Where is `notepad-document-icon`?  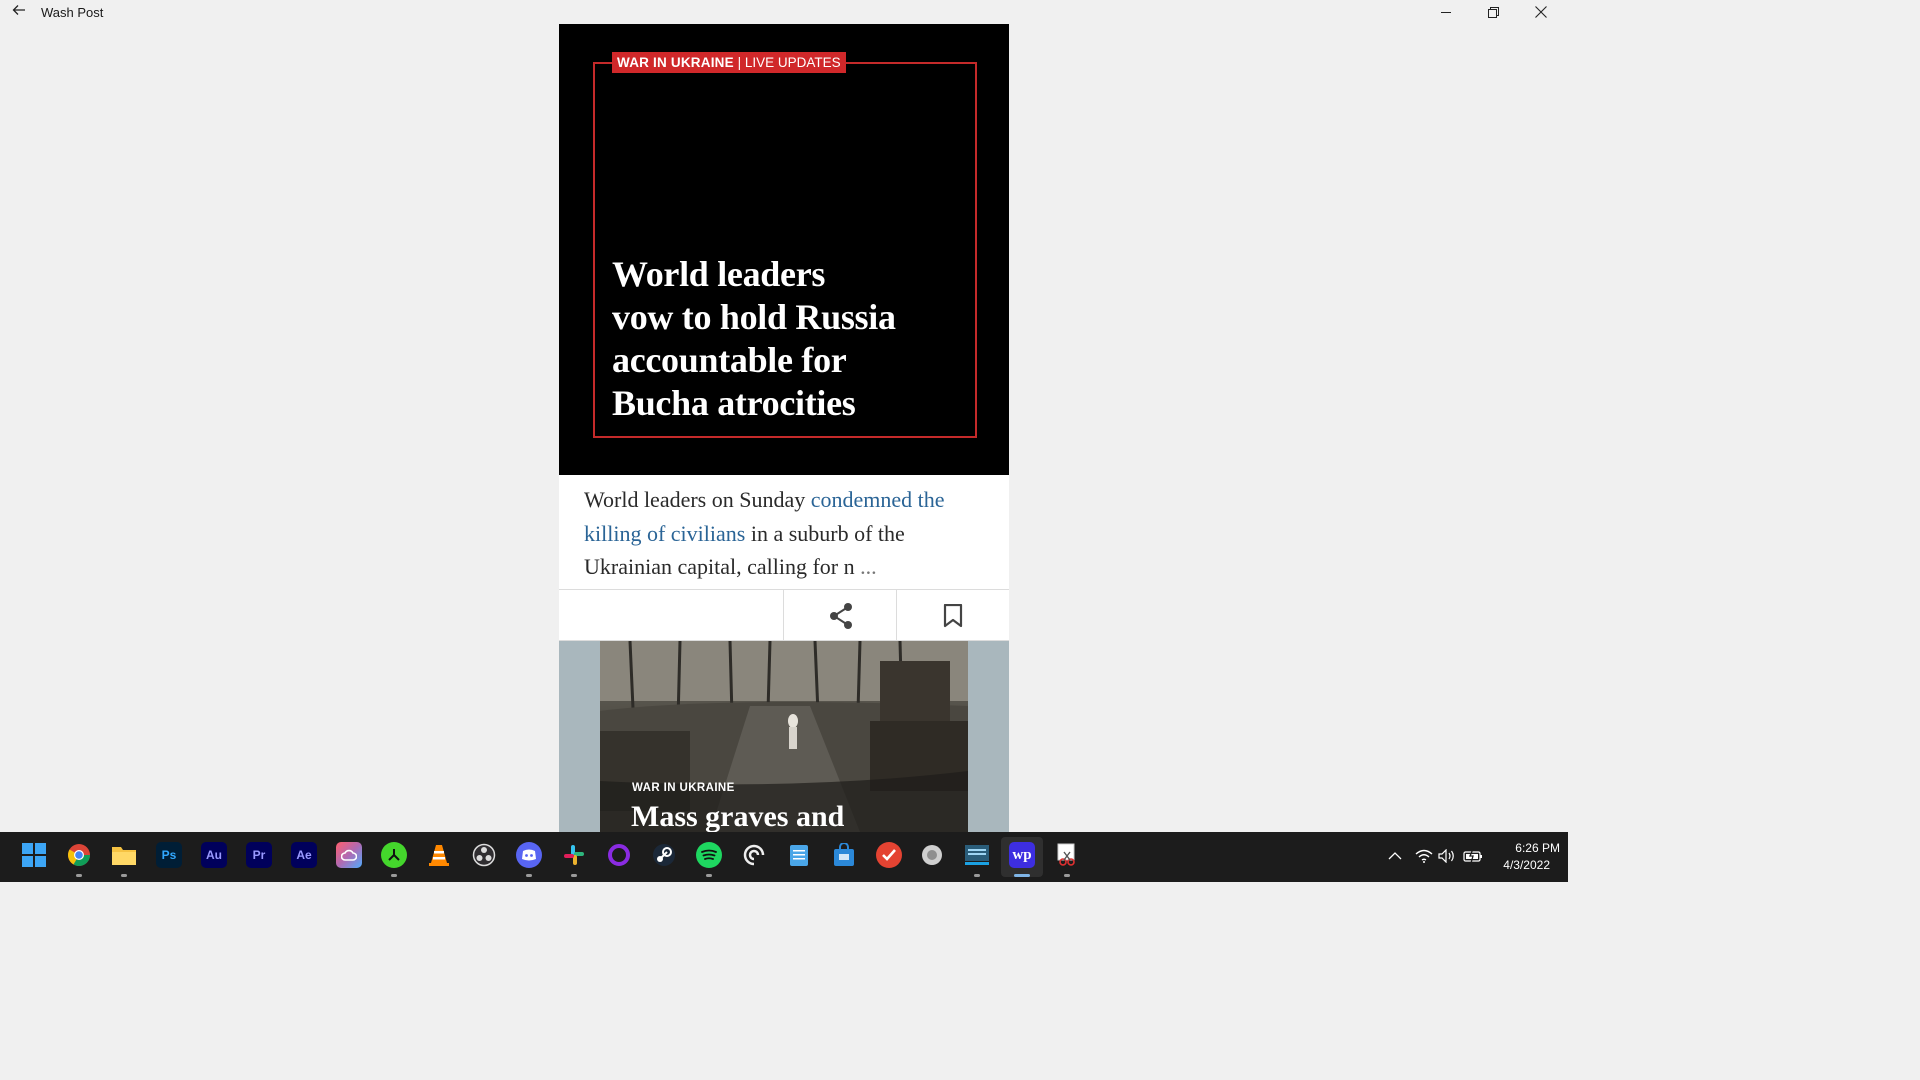
notepad-document-icon is located at coordinates (799, 855).